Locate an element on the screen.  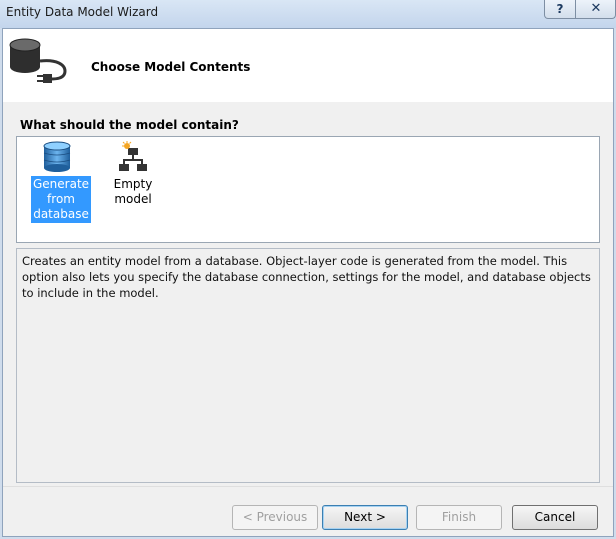
list-item-empty-model: Empty model is located at coordinates (133, 174).